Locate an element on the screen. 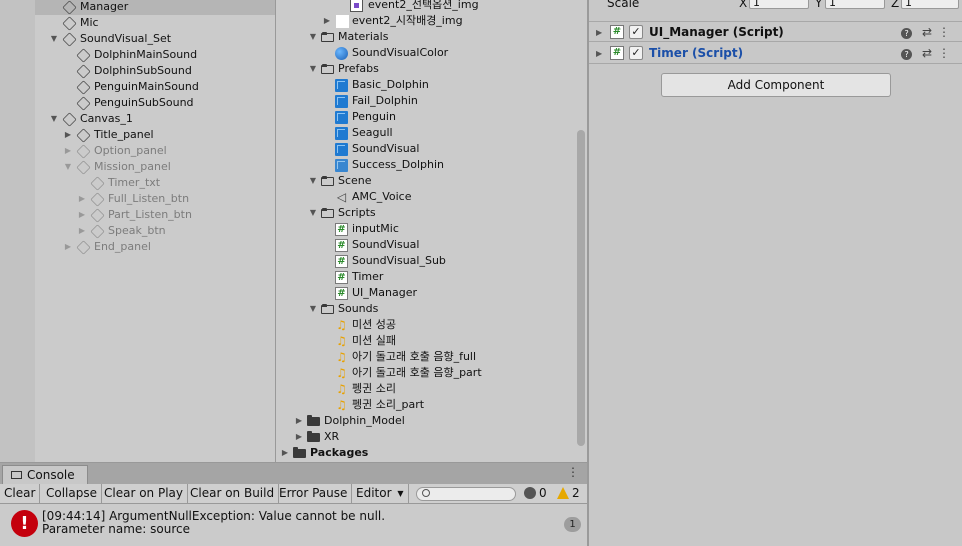 Image resolution: width=962 pixels, height=546 pixels. tab-console: Console is located at coordinates (45, 474).